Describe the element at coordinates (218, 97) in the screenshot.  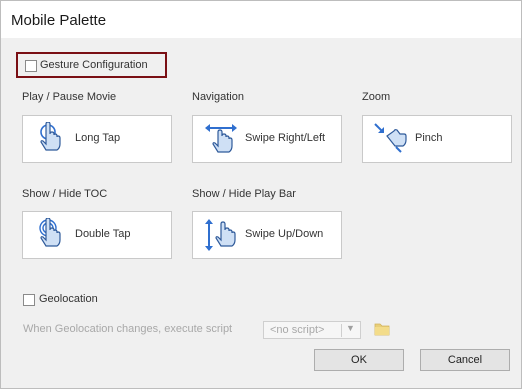
I see `navigation-label: Navigation` at that location.